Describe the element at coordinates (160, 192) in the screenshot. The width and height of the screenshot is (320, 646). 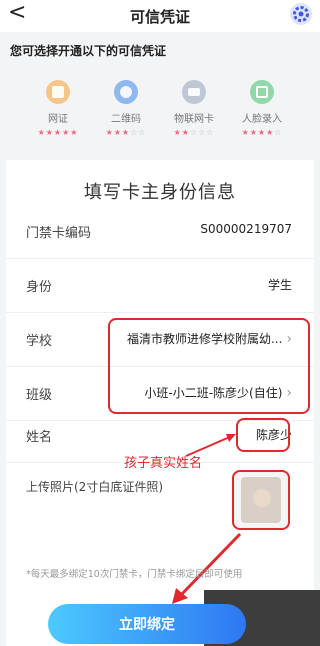
I see `form-title: 填写卡主身份信息` at that location.